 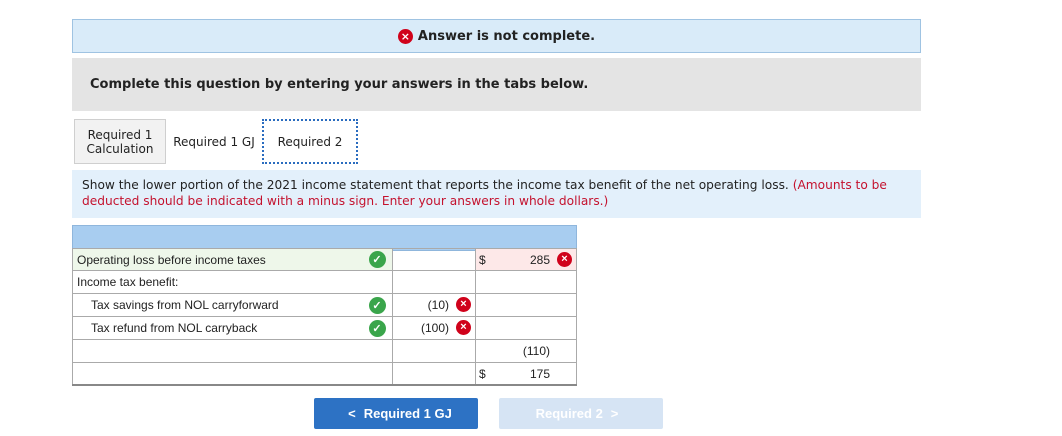 I want to click on amount-value: (100), so click(x=434, y=328).